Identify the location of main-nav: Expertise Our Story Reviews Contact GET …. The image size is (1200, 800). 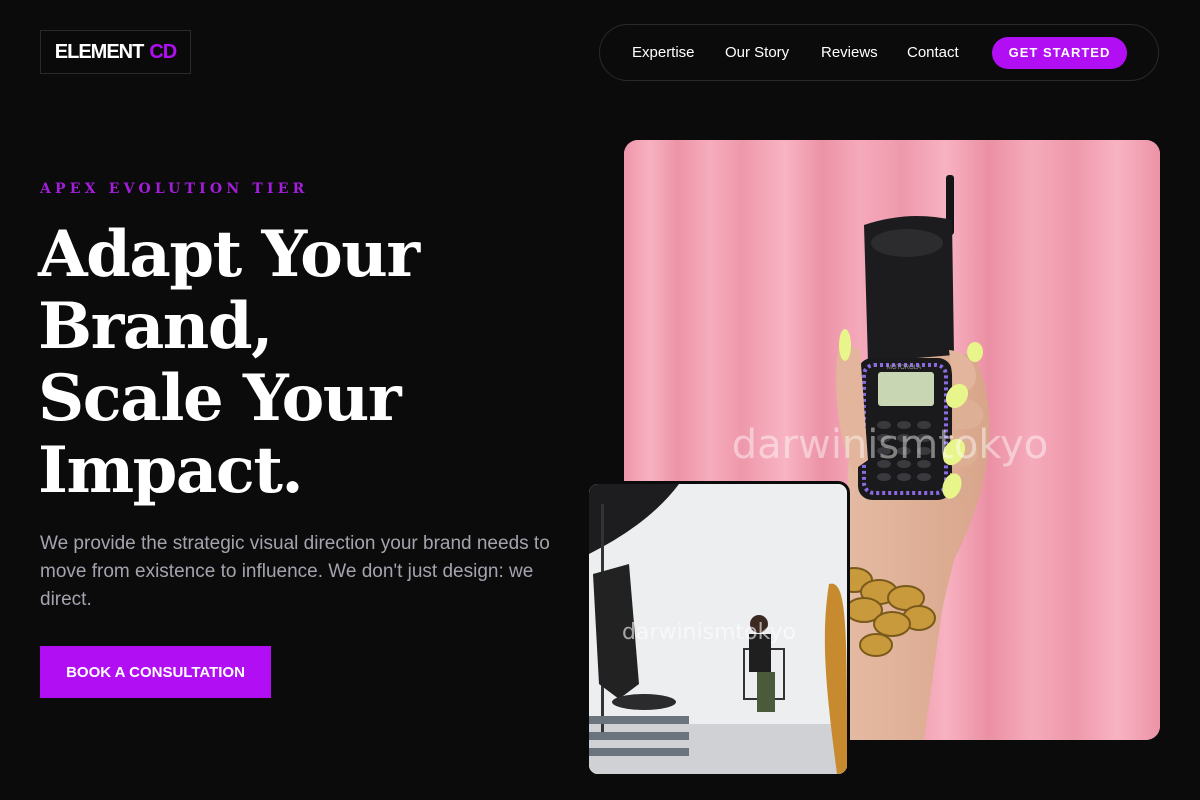
(879, 52).